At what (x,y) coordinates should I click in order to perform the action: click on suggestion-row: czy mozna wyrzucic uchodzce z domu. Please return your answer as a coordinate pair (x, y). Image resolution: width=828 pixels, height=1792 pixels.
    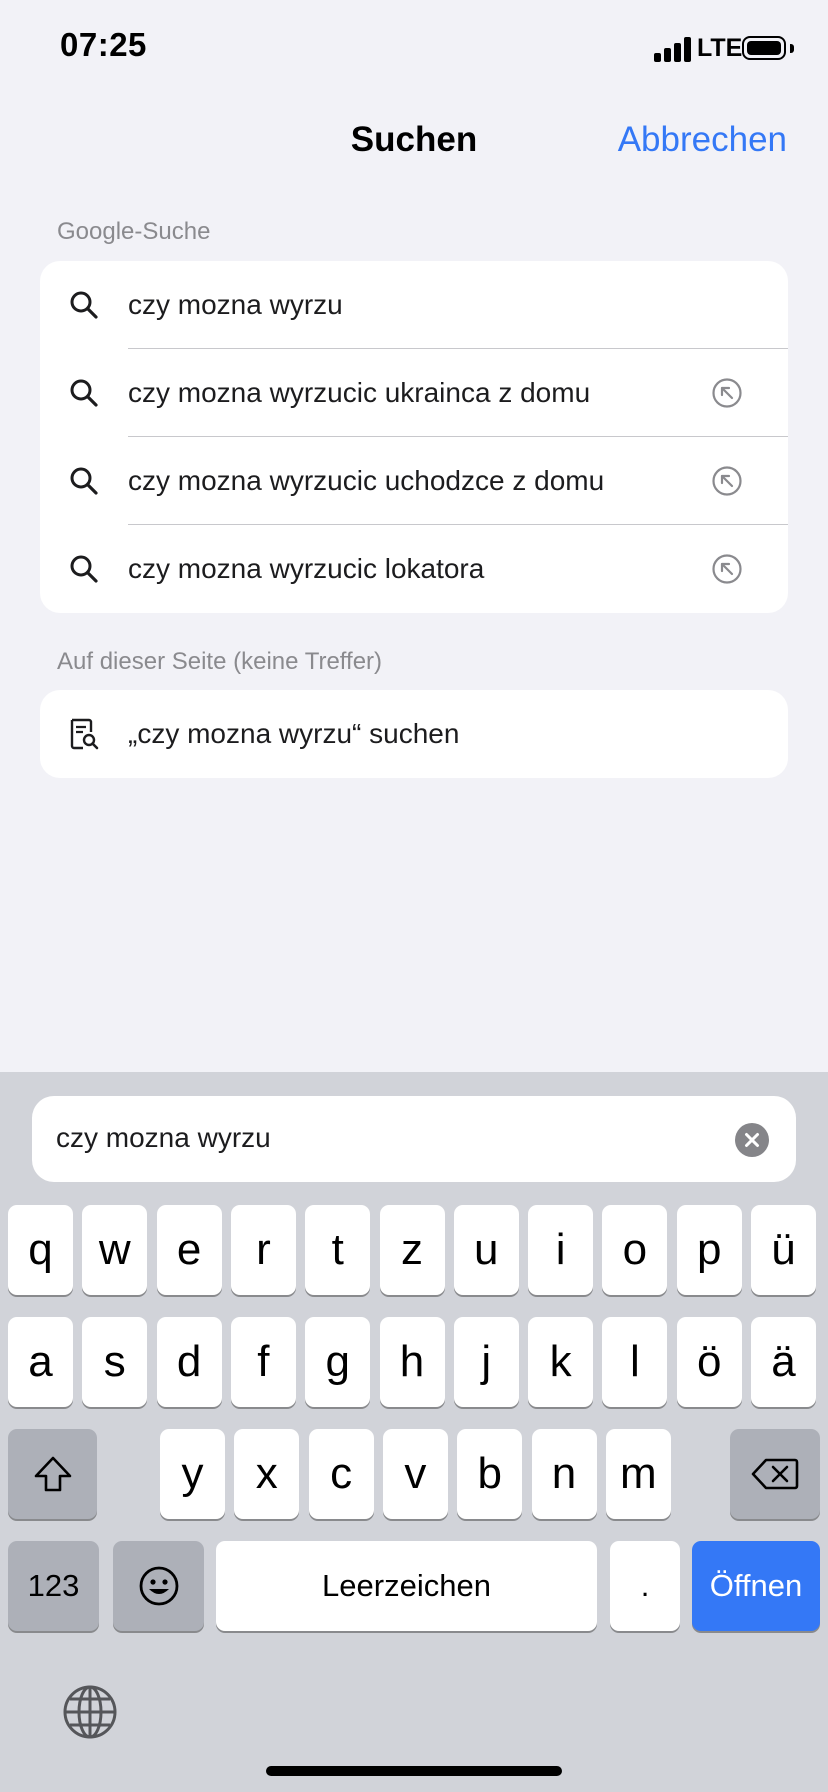
    Looking at the image, I should click on (414, 481).